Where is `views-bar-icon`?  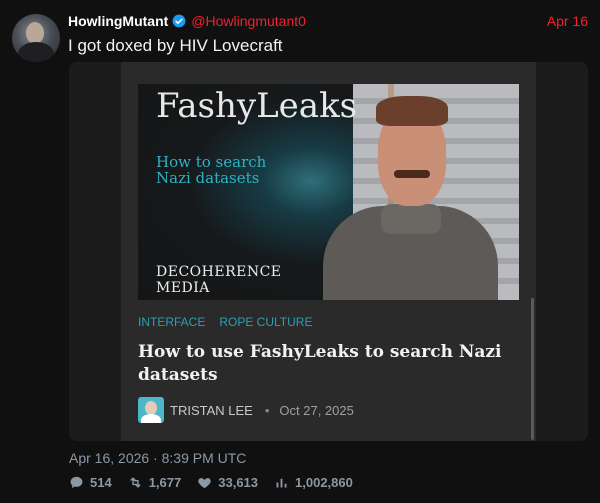
views-bar-icon is located at coordinates (281, 483).